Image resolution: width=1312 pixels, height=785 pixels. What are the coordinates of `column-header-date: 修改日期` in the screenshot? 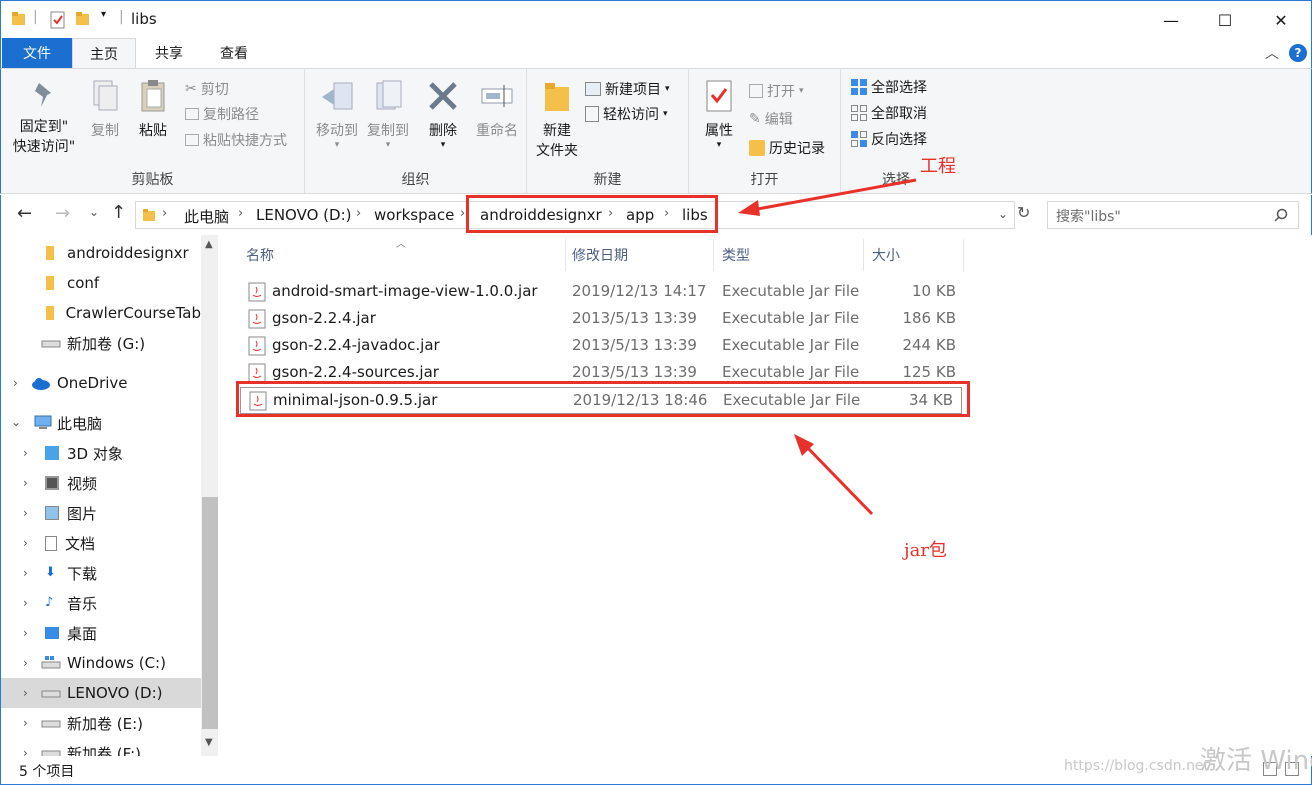 It's located at (639, 255).